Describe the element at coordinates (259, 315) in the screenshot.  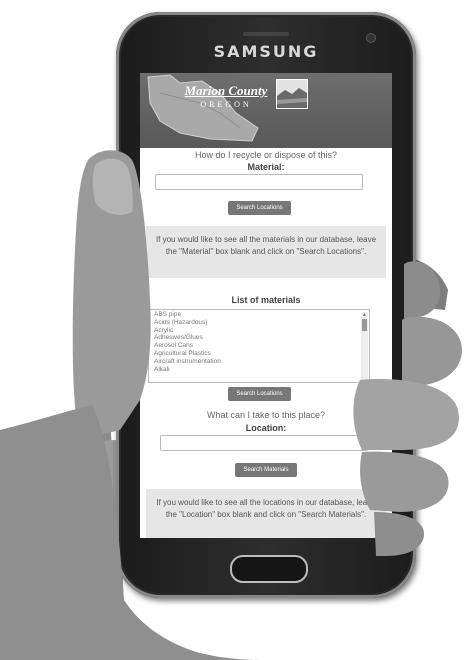
I see `list-item: ABS pipe` at that location.